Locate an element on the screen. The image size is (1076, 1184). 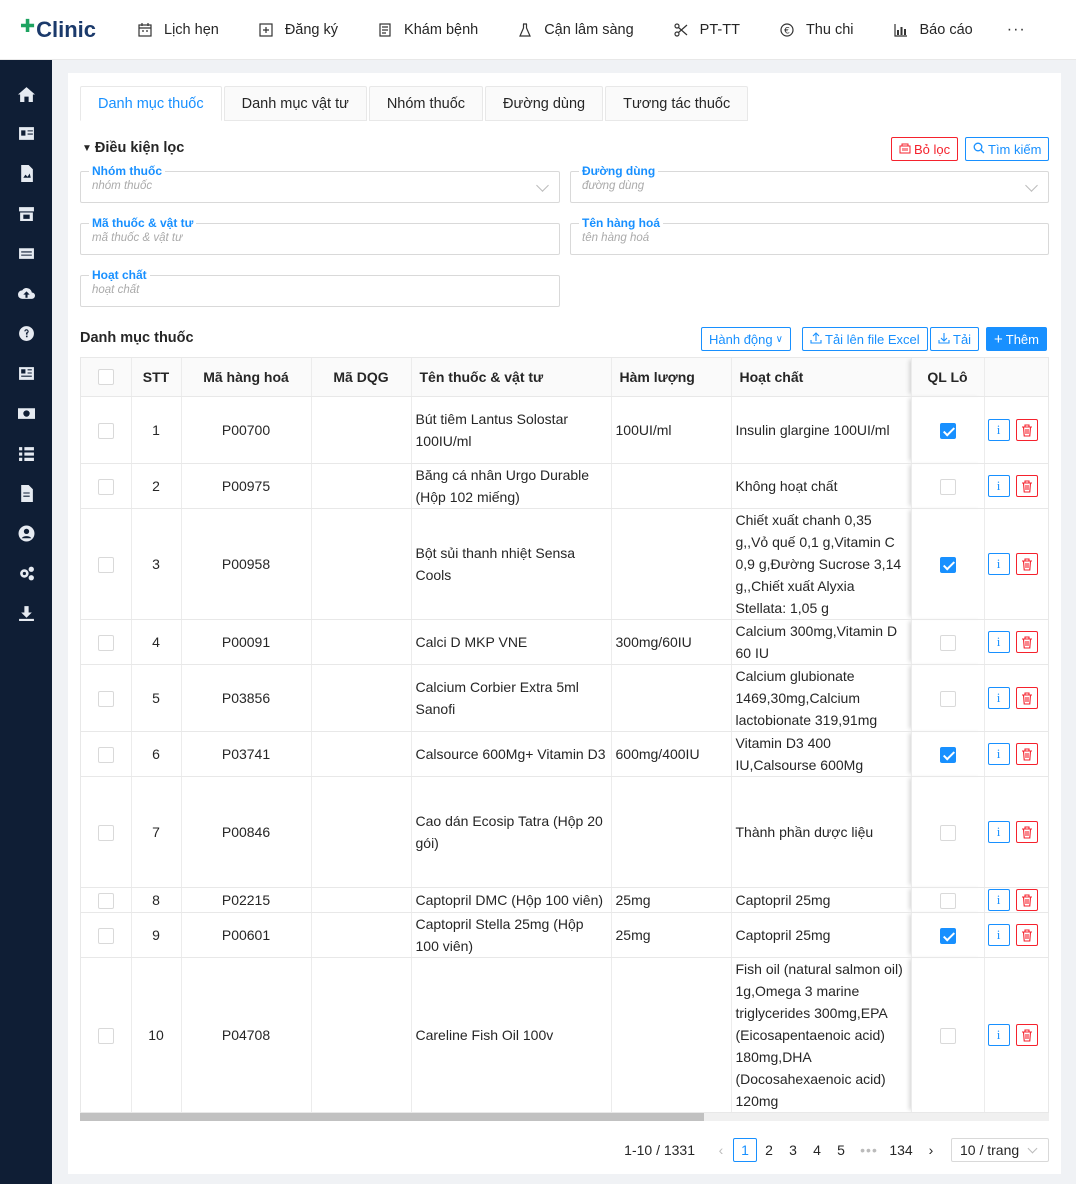
nav-item-1: Đăng ký is located at coordinates (298, 30).